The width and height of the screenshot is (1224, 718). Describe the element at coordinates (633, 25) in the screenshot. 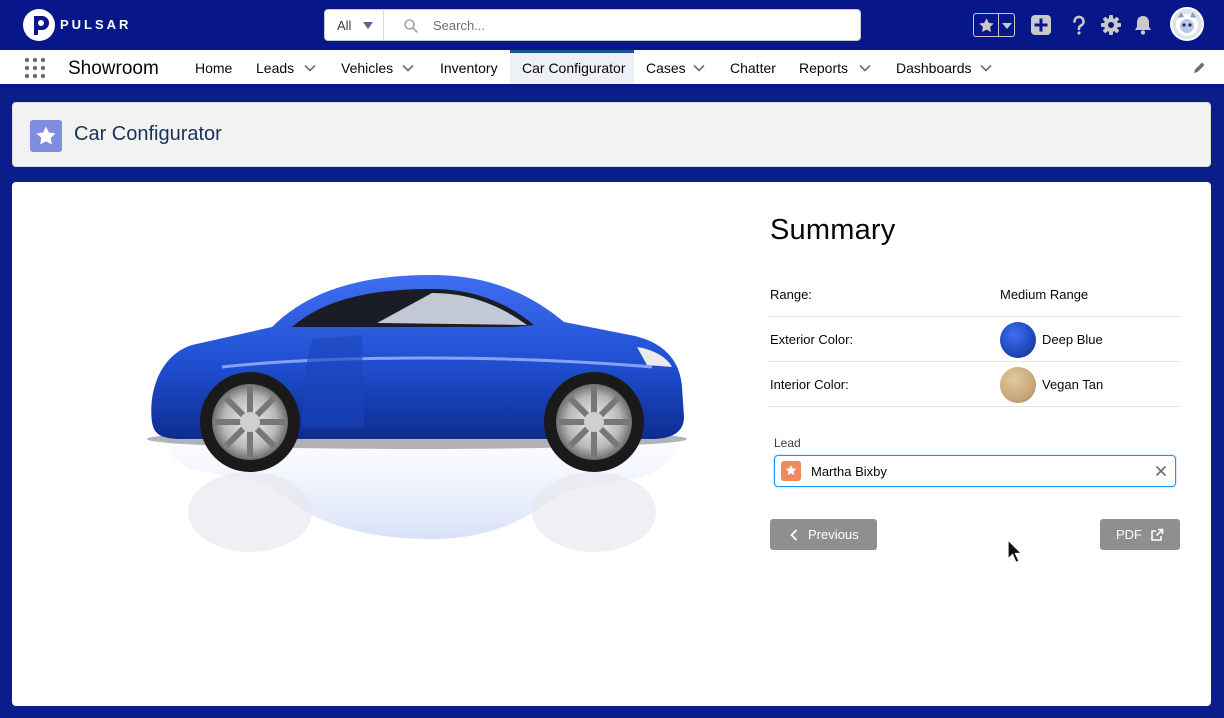

I see `search-input` at that location.